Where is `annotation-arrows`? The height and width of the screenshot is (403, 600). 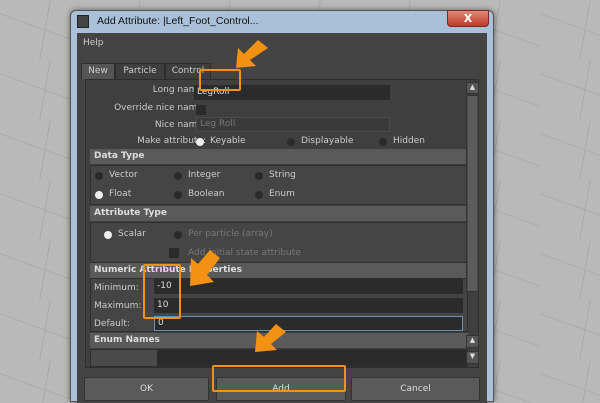
annotation-arrows is located at coordinates (238, 196).